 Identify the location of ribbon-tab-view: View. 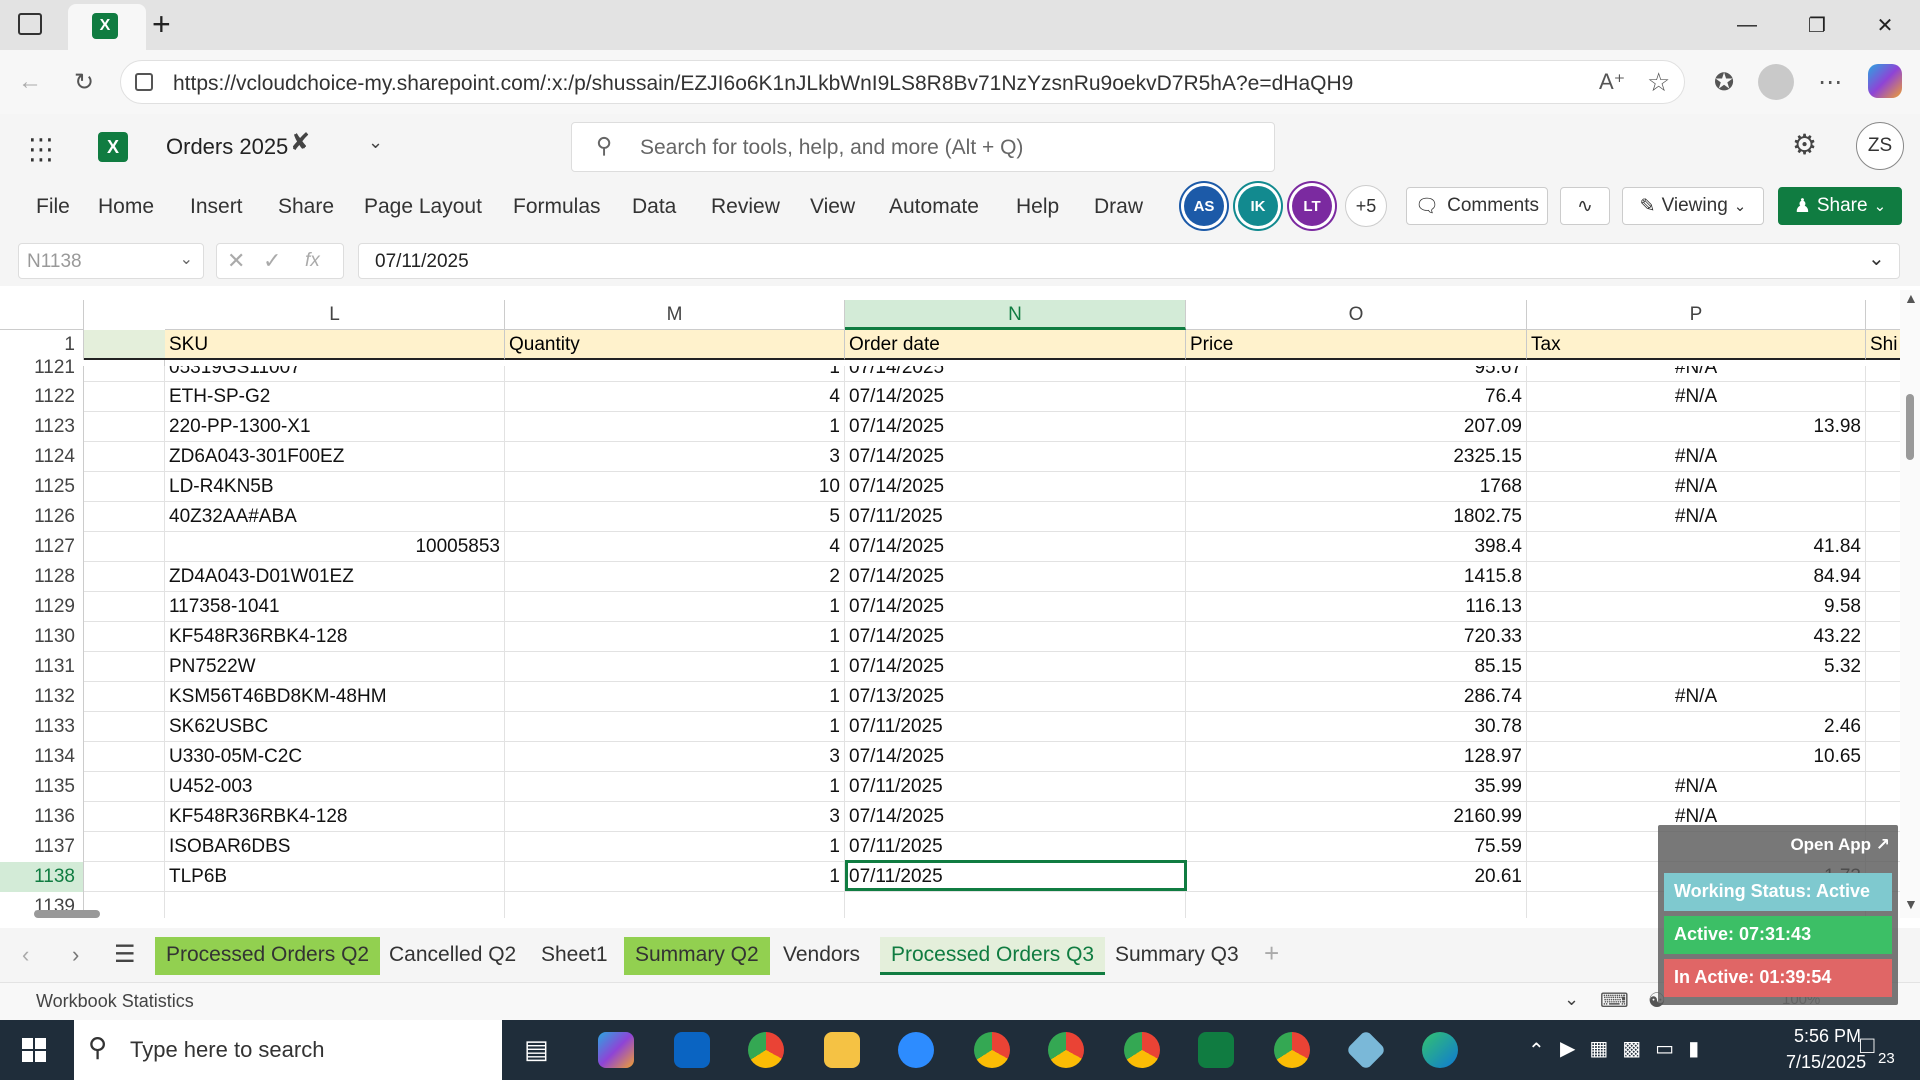
(832, 207).